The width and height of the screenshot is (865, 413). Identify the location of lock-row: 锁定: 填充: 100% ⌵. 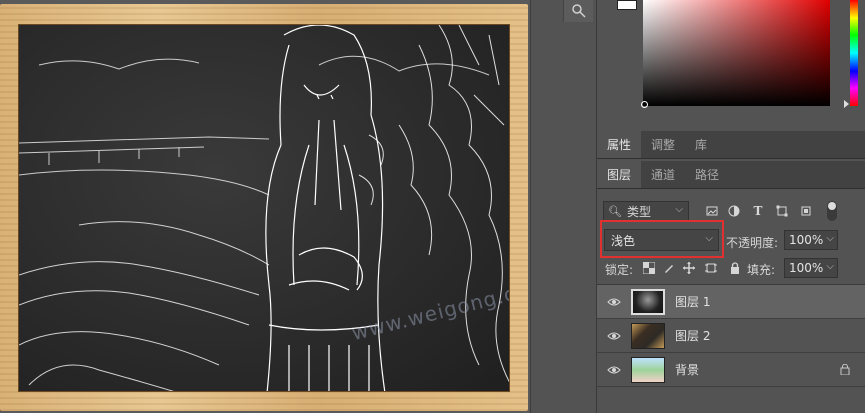
(731, 269).